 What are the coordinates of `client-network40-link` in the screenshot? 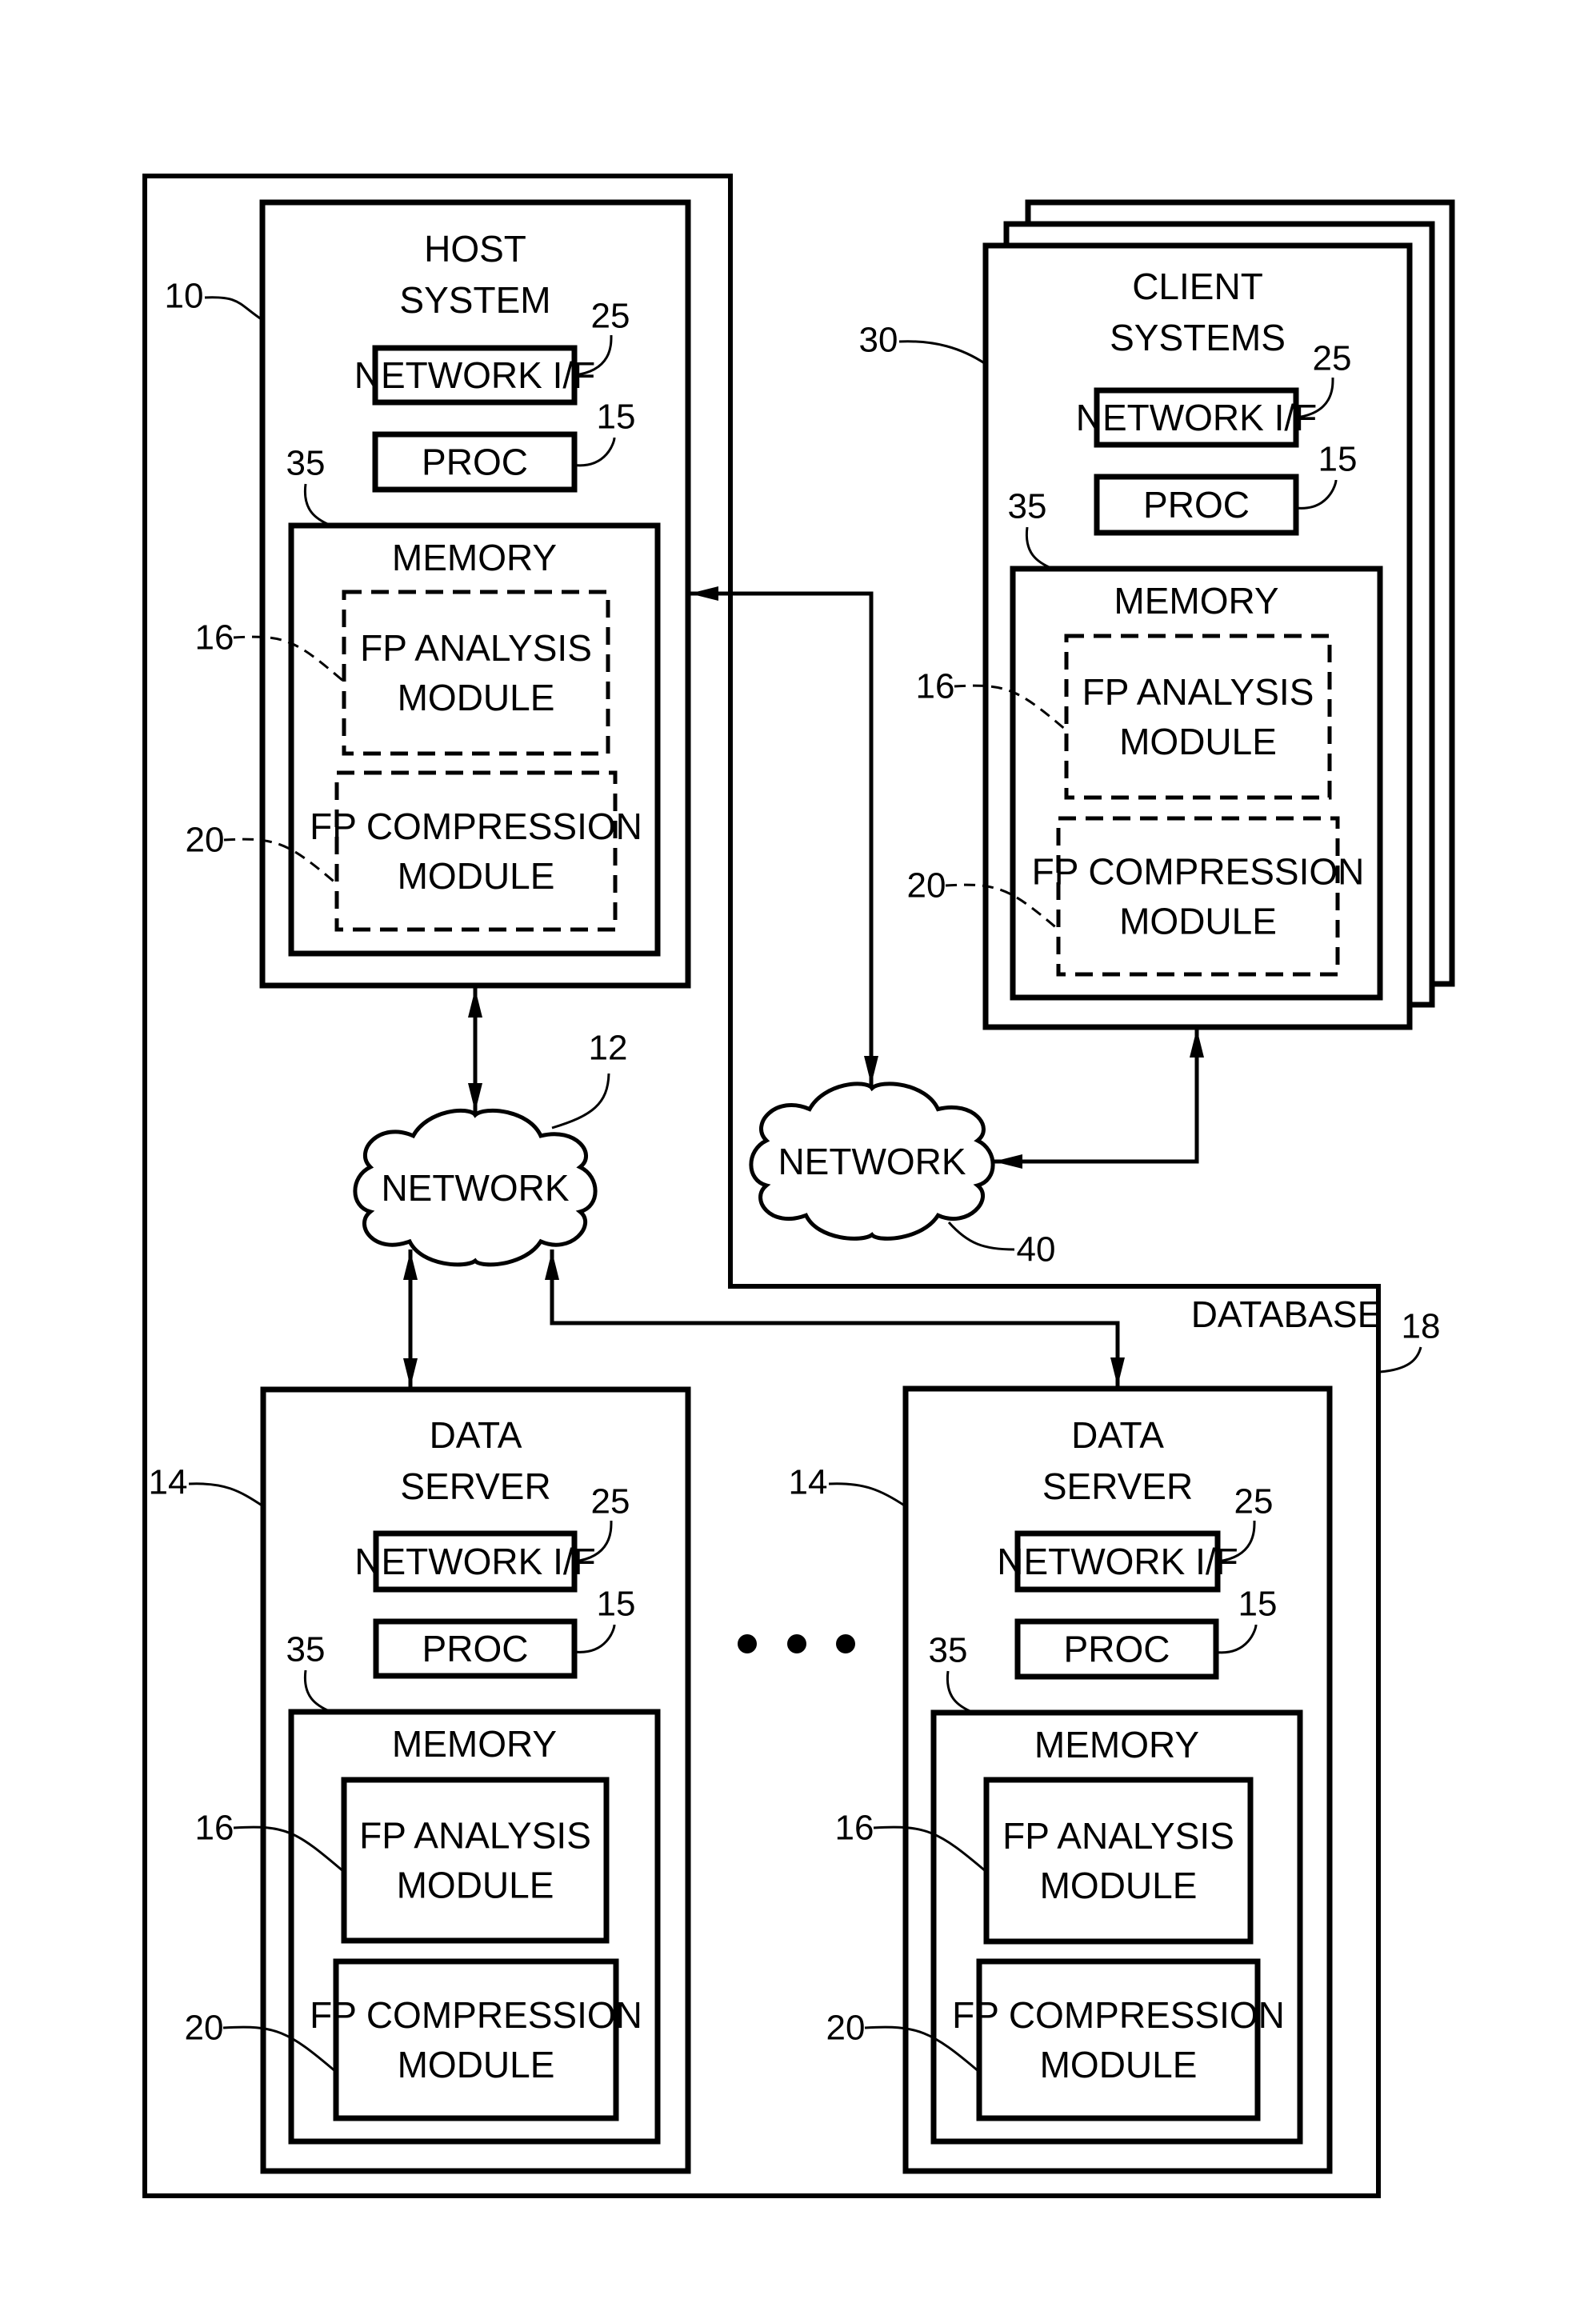 It's located at (1095, 1095).